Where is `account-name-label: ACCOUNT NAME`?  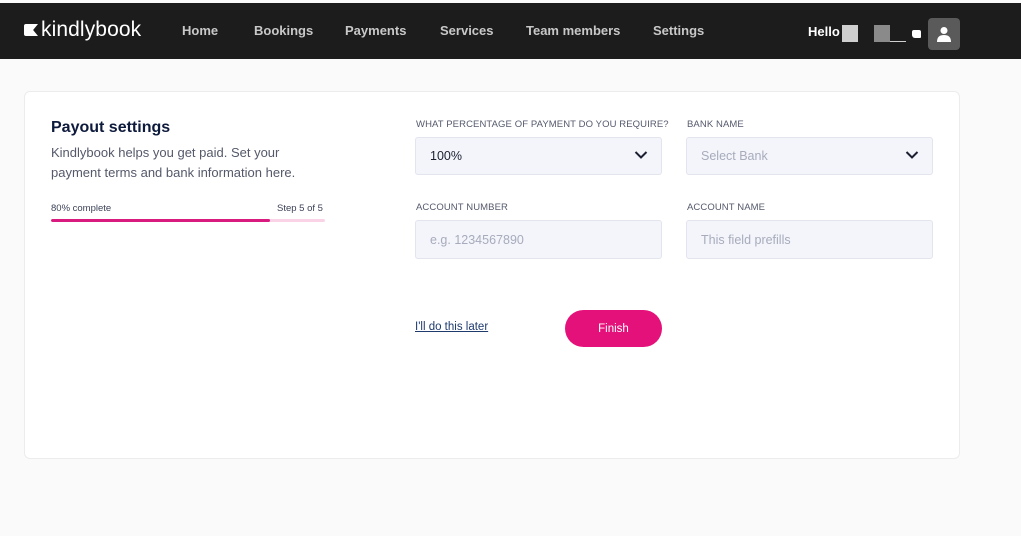
account-name-label: ACCOUNT NAME is located at coordinates (726, 207).